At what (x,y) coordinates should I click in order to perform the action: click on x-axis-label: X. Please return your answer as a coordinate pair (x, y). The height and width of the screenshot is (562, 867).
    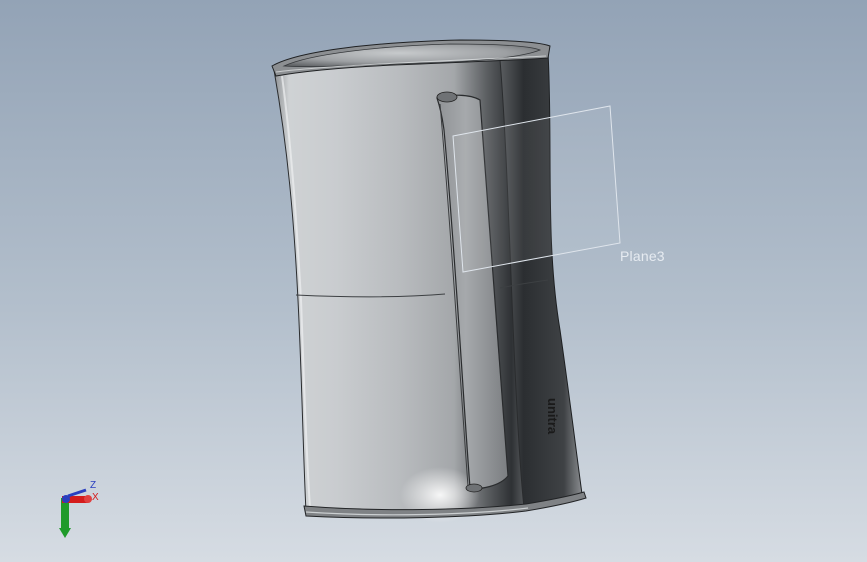
    Looking at the image, I should click on (95, 497).